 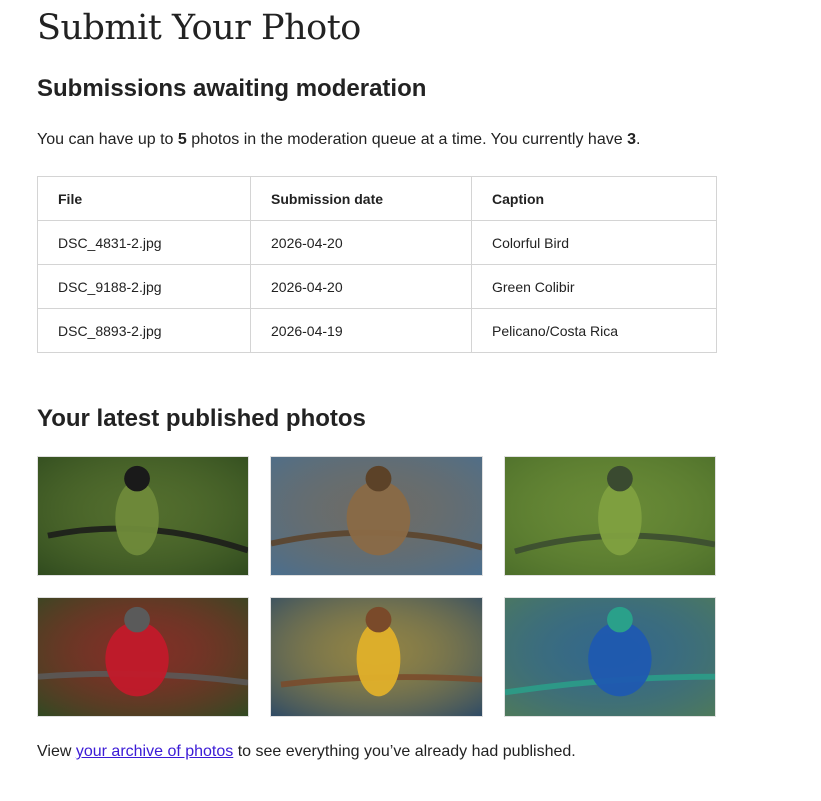 I want to click on queue-heading: Submissions awaiting moderation, so click(x=232, y=88).